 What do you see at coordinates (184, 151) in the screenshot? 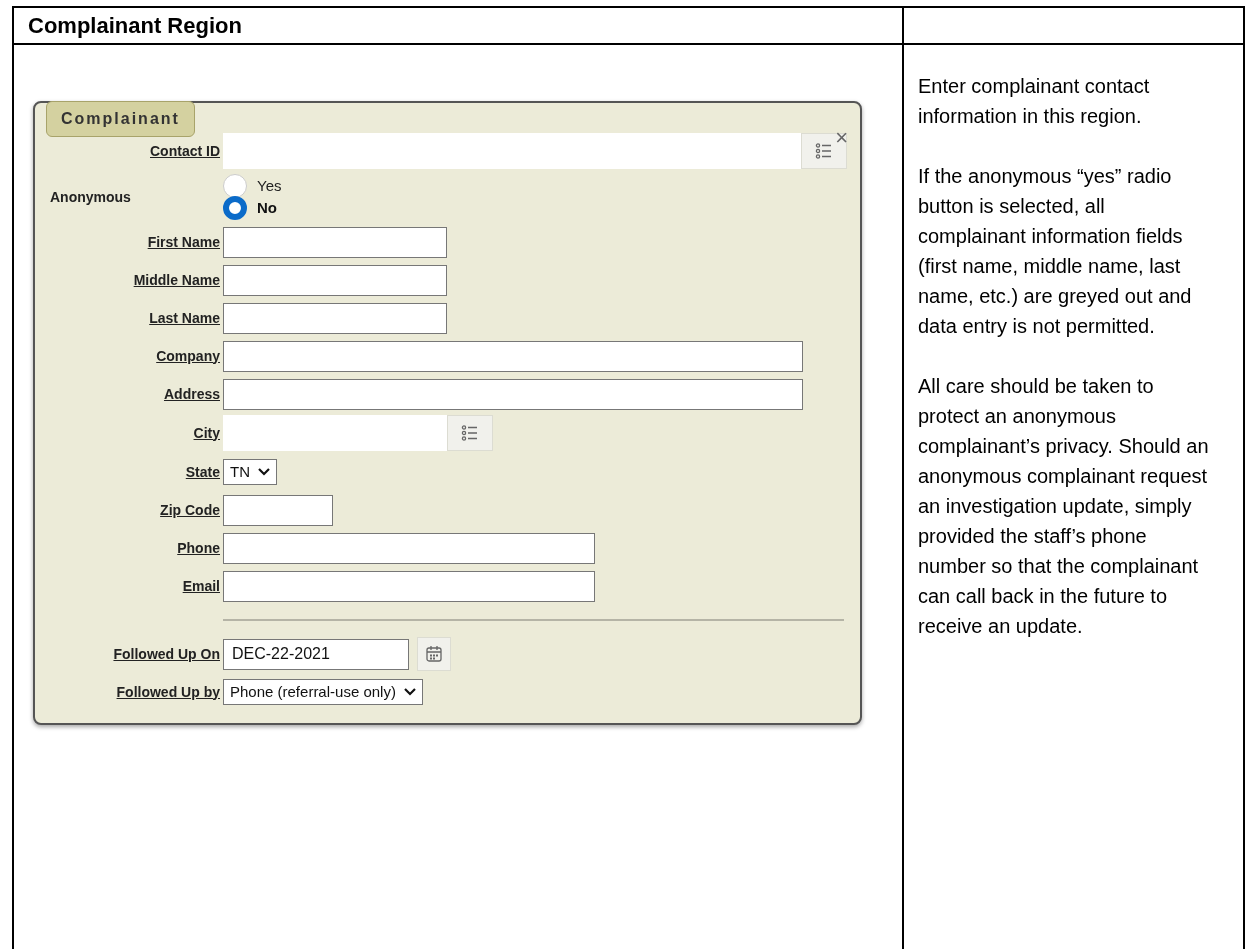
I see `field-label: Contact ID` at bounding box center [184, 151].